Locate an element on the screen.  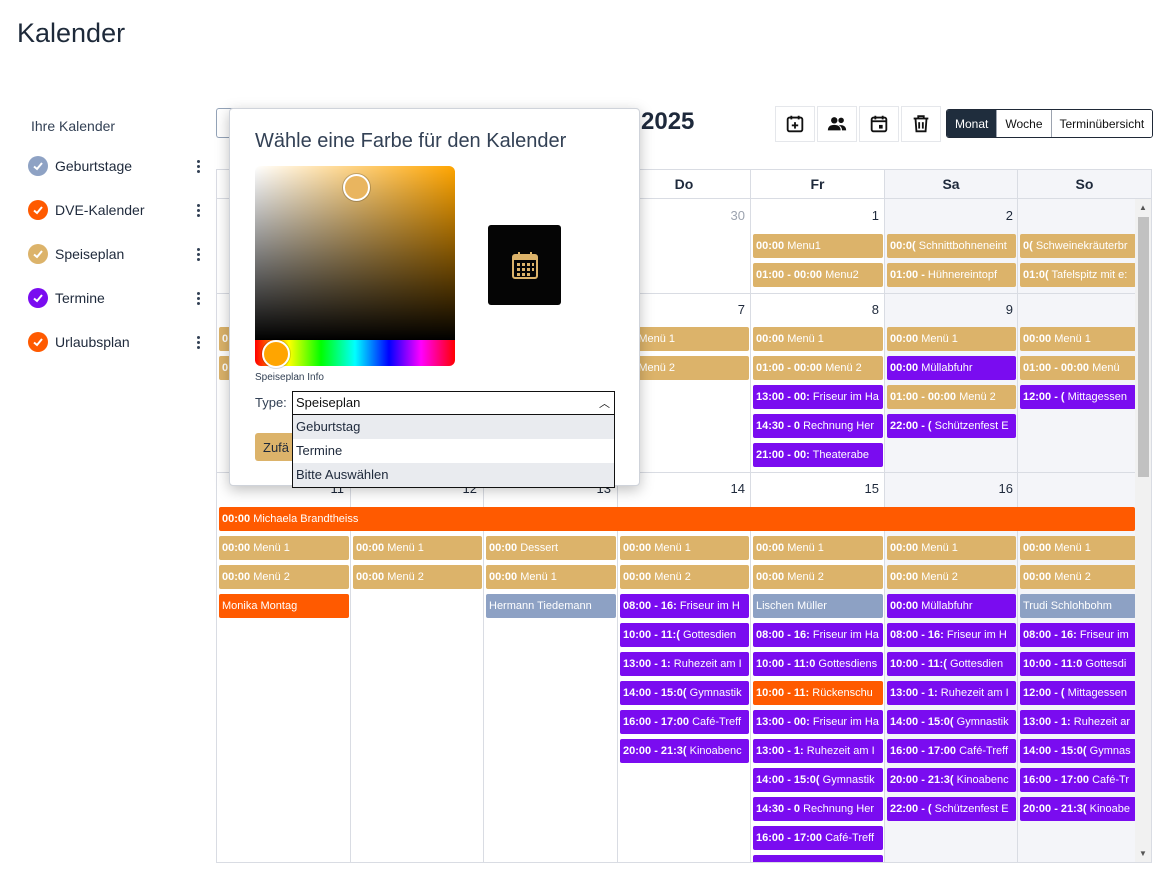
delete-button is located at coordinates (921, 124).